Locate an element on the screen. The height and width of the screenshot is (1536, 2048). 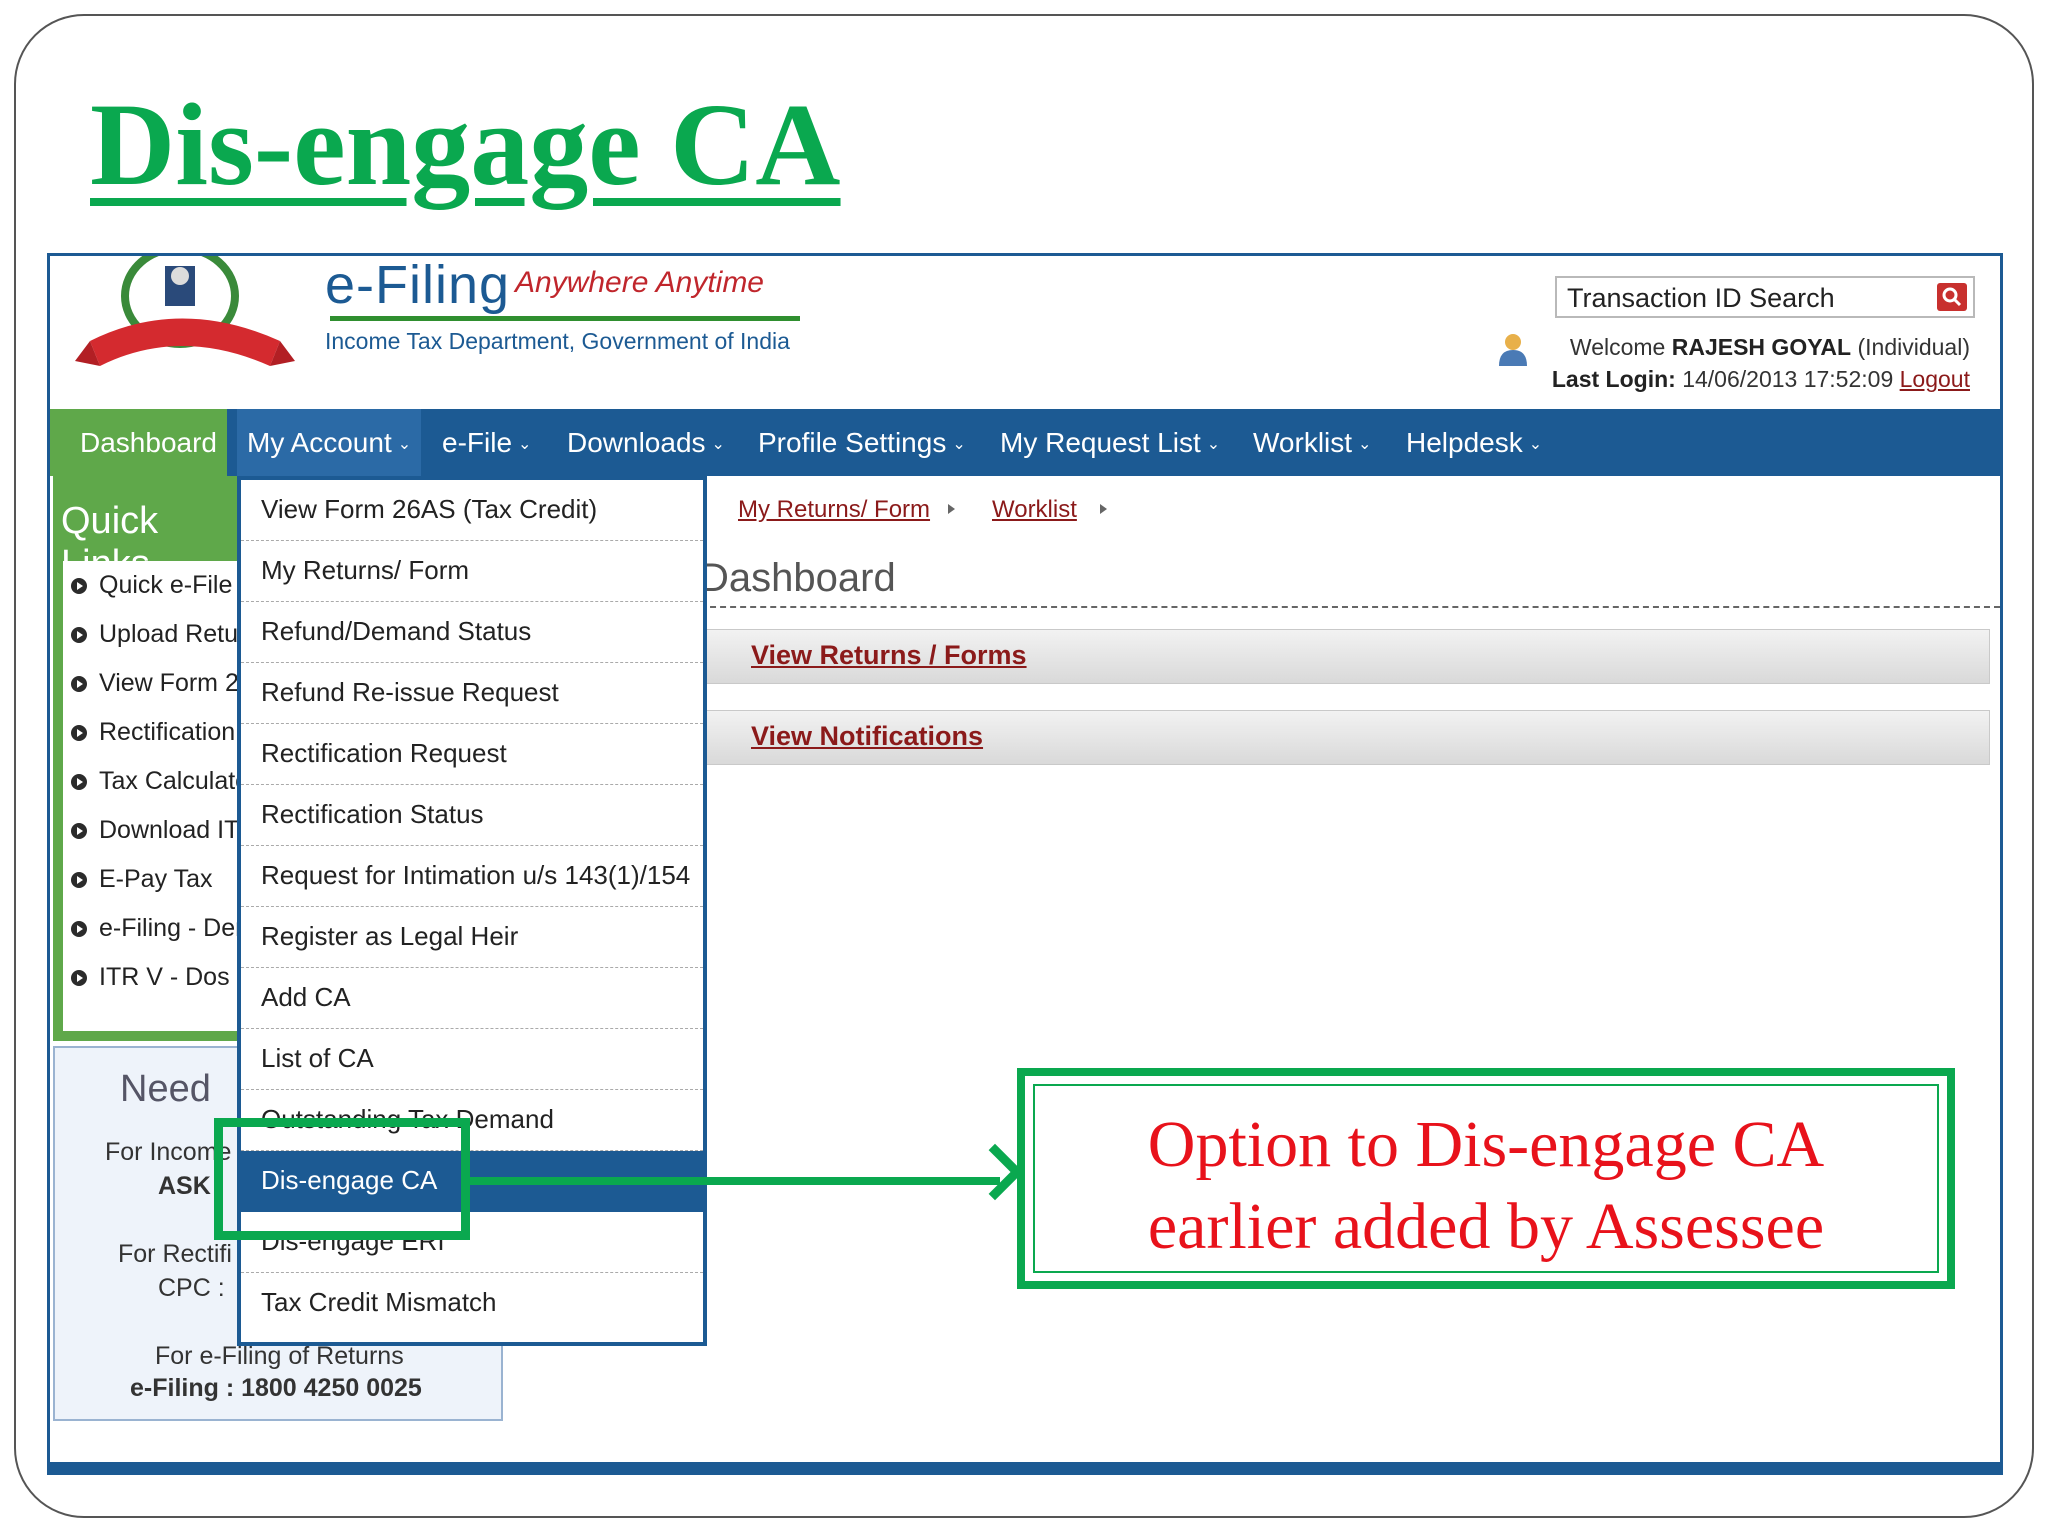
page-title: Dashboard is located at coordinates (798, 578).